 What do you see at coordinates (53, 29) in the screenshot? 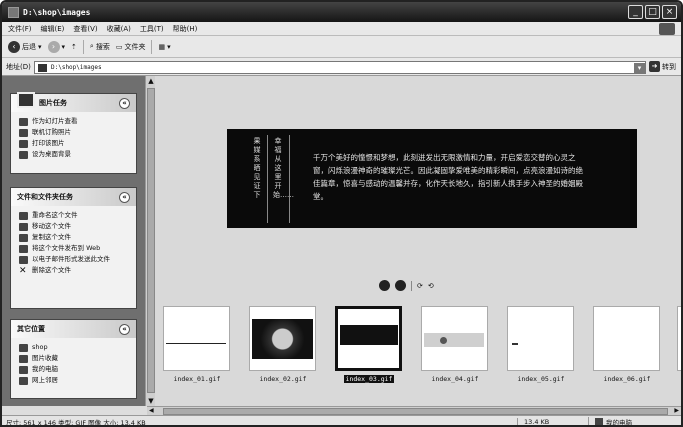
I see `menu-edit: 编辑(E)` at bounding box center [53, 29].